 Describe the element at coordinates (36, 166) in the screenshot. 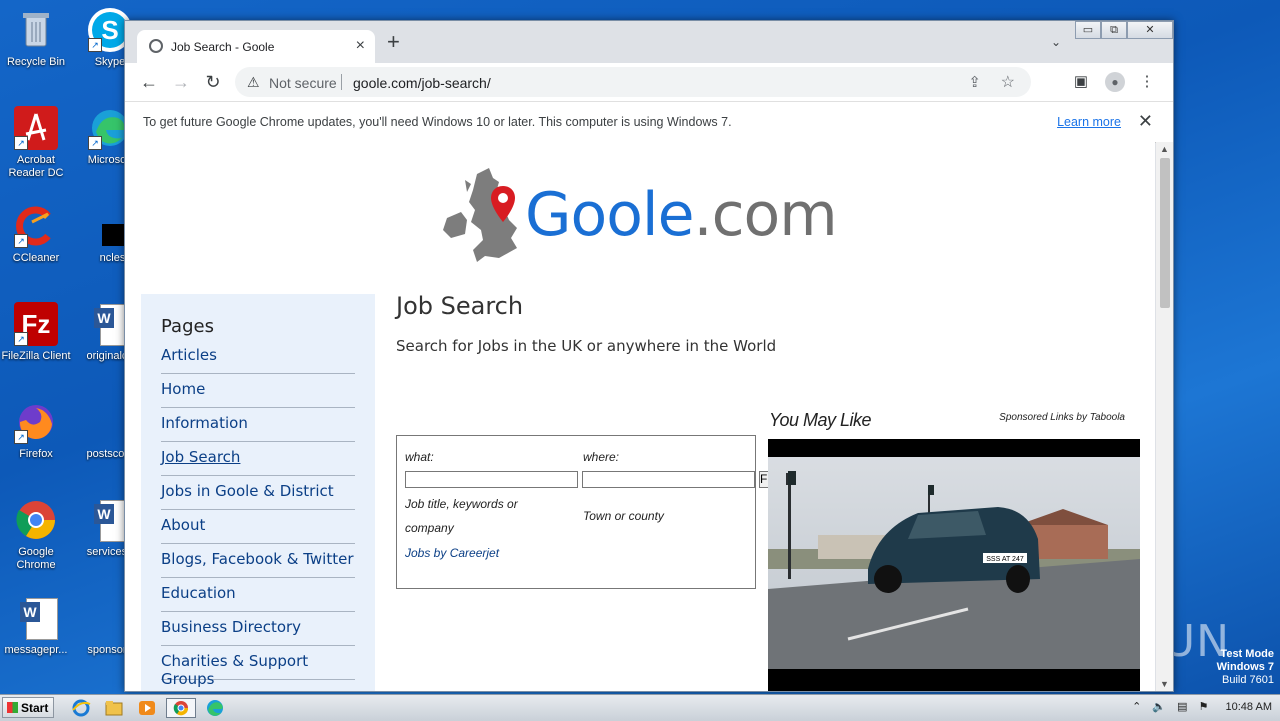

I see `desktop-icon-label: Acrobat Reader DC` at that location.